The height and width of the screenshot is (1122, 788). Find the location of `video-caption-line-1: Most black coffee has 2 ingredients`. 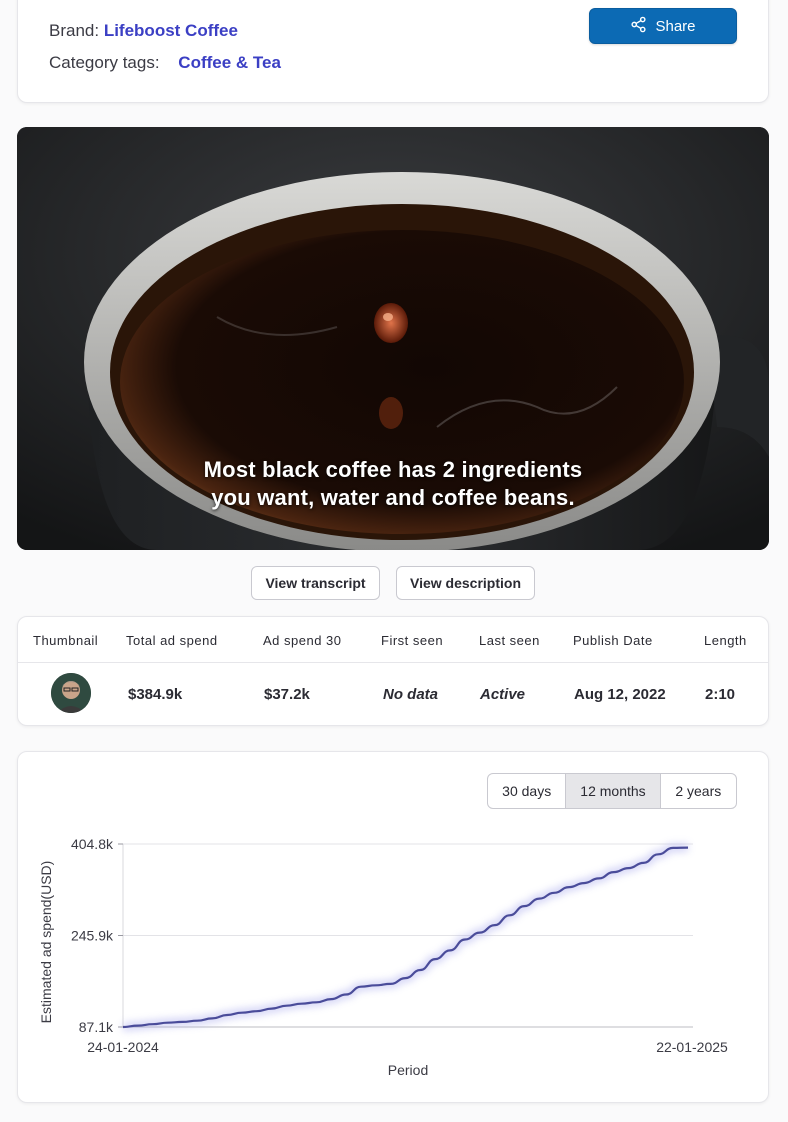

video-caption-line-1: Most black coffee has 2 ingredients is located at coordinates (393, 469).